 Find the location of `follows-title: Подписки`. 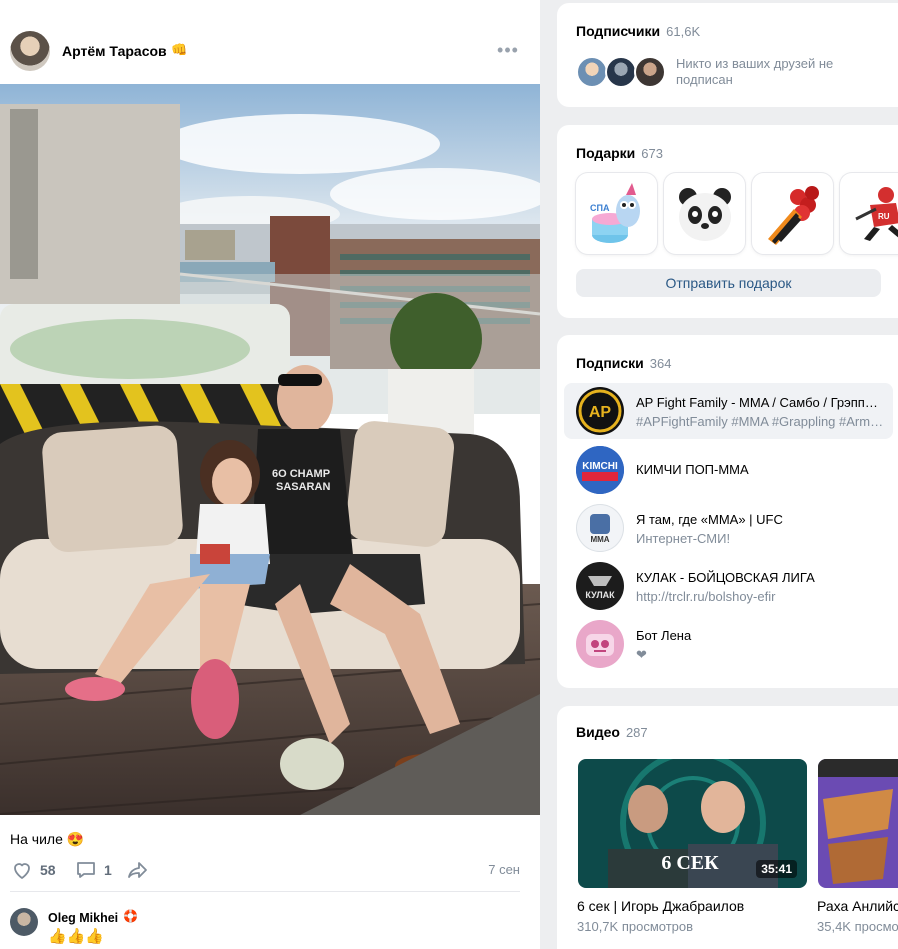

follows-title: Подписки is located at coordinates (610, 363).